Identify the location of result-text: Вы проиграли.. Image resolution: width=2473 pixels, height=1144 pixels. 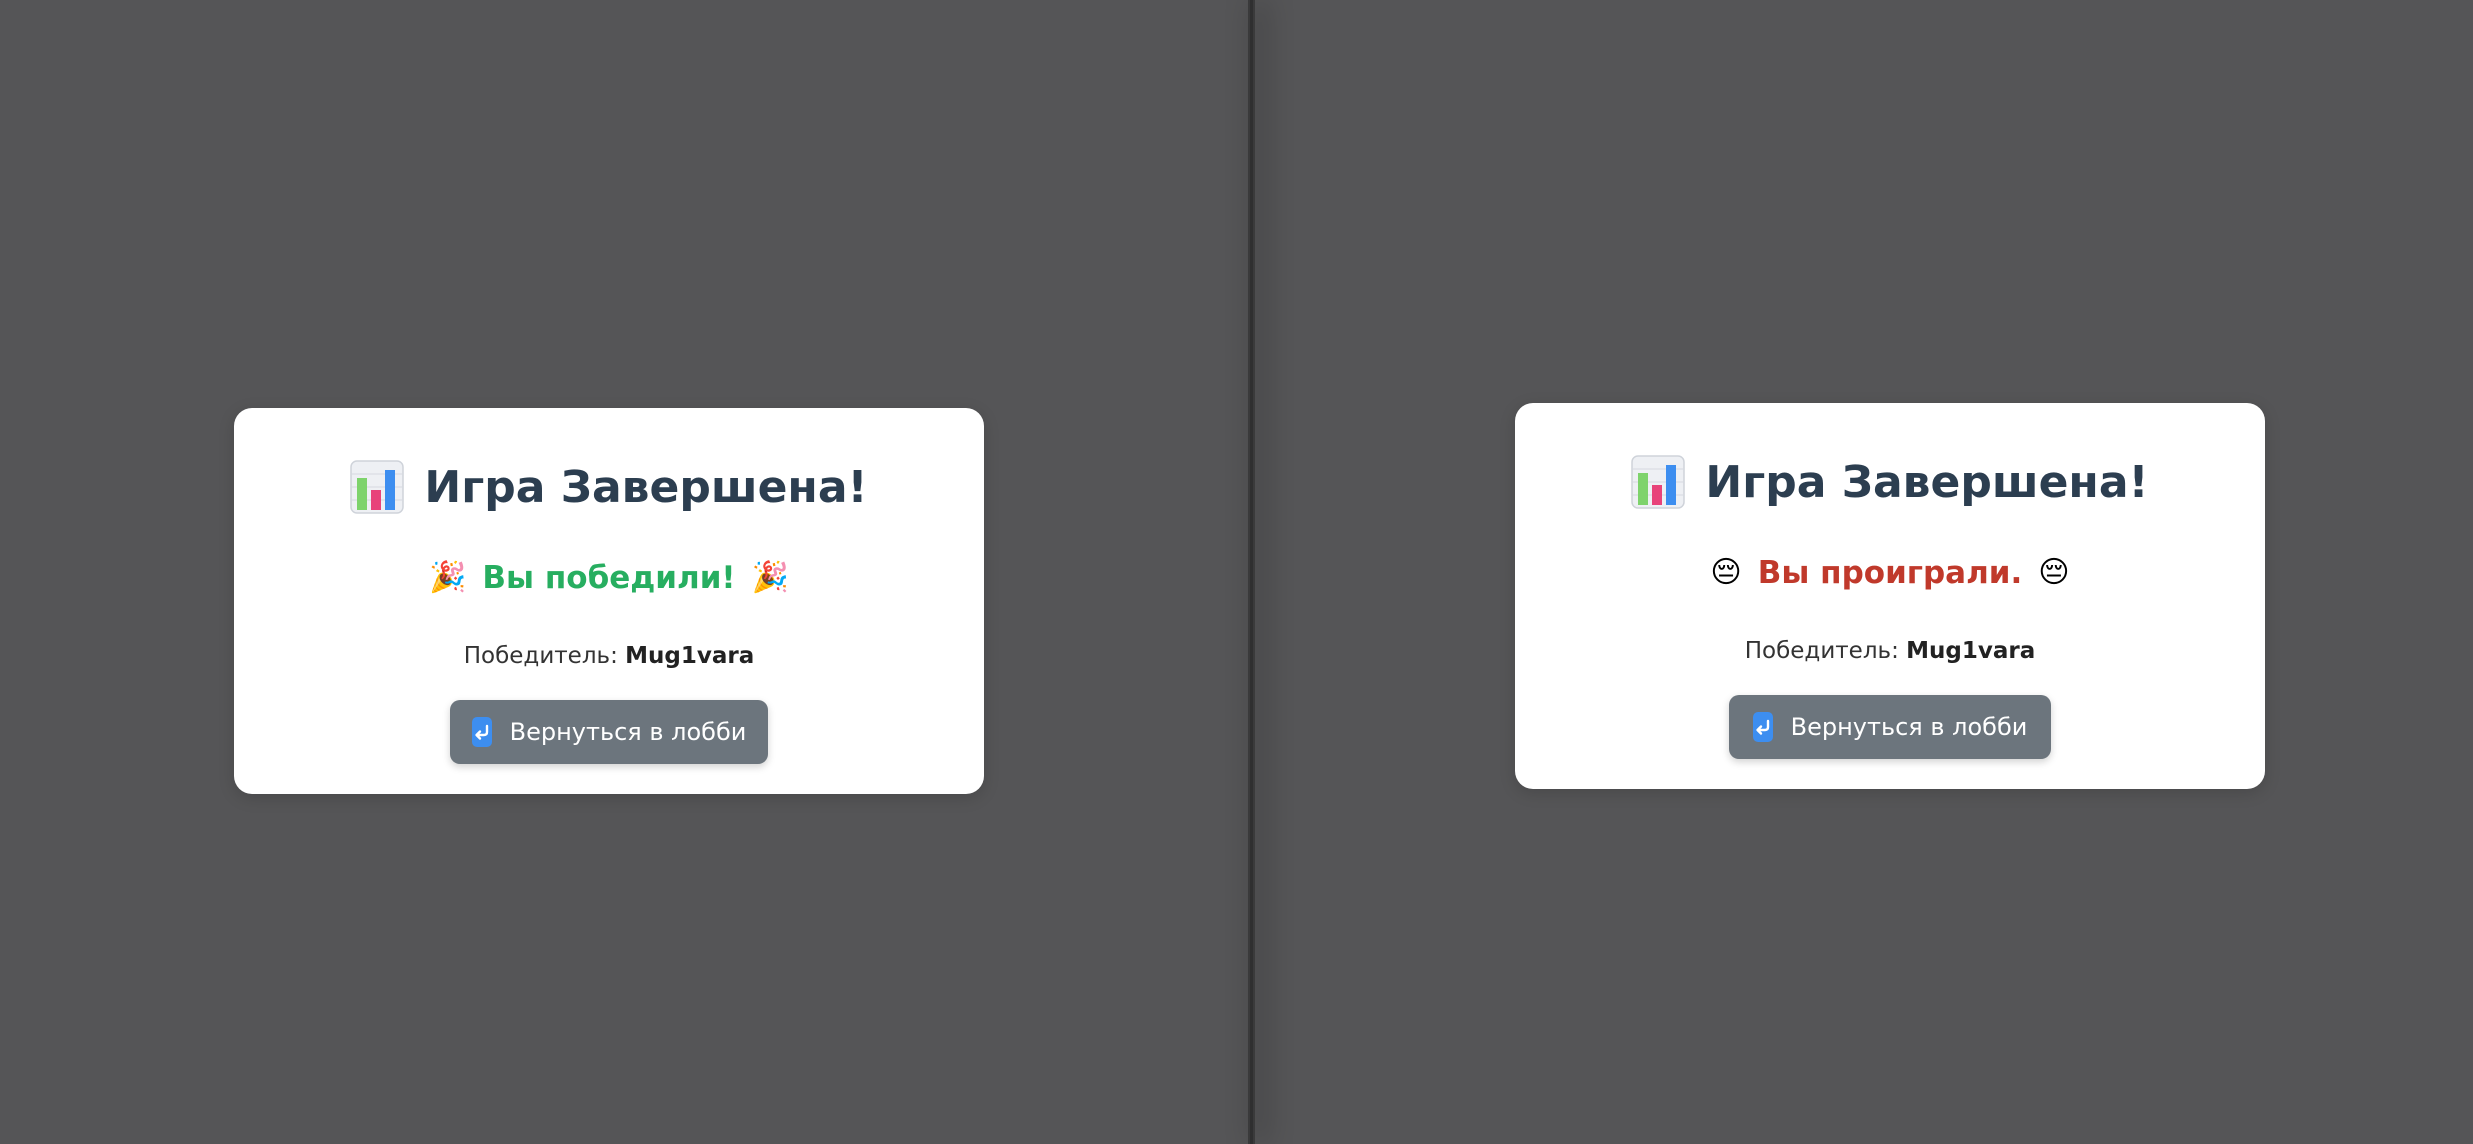
(1890, 573).